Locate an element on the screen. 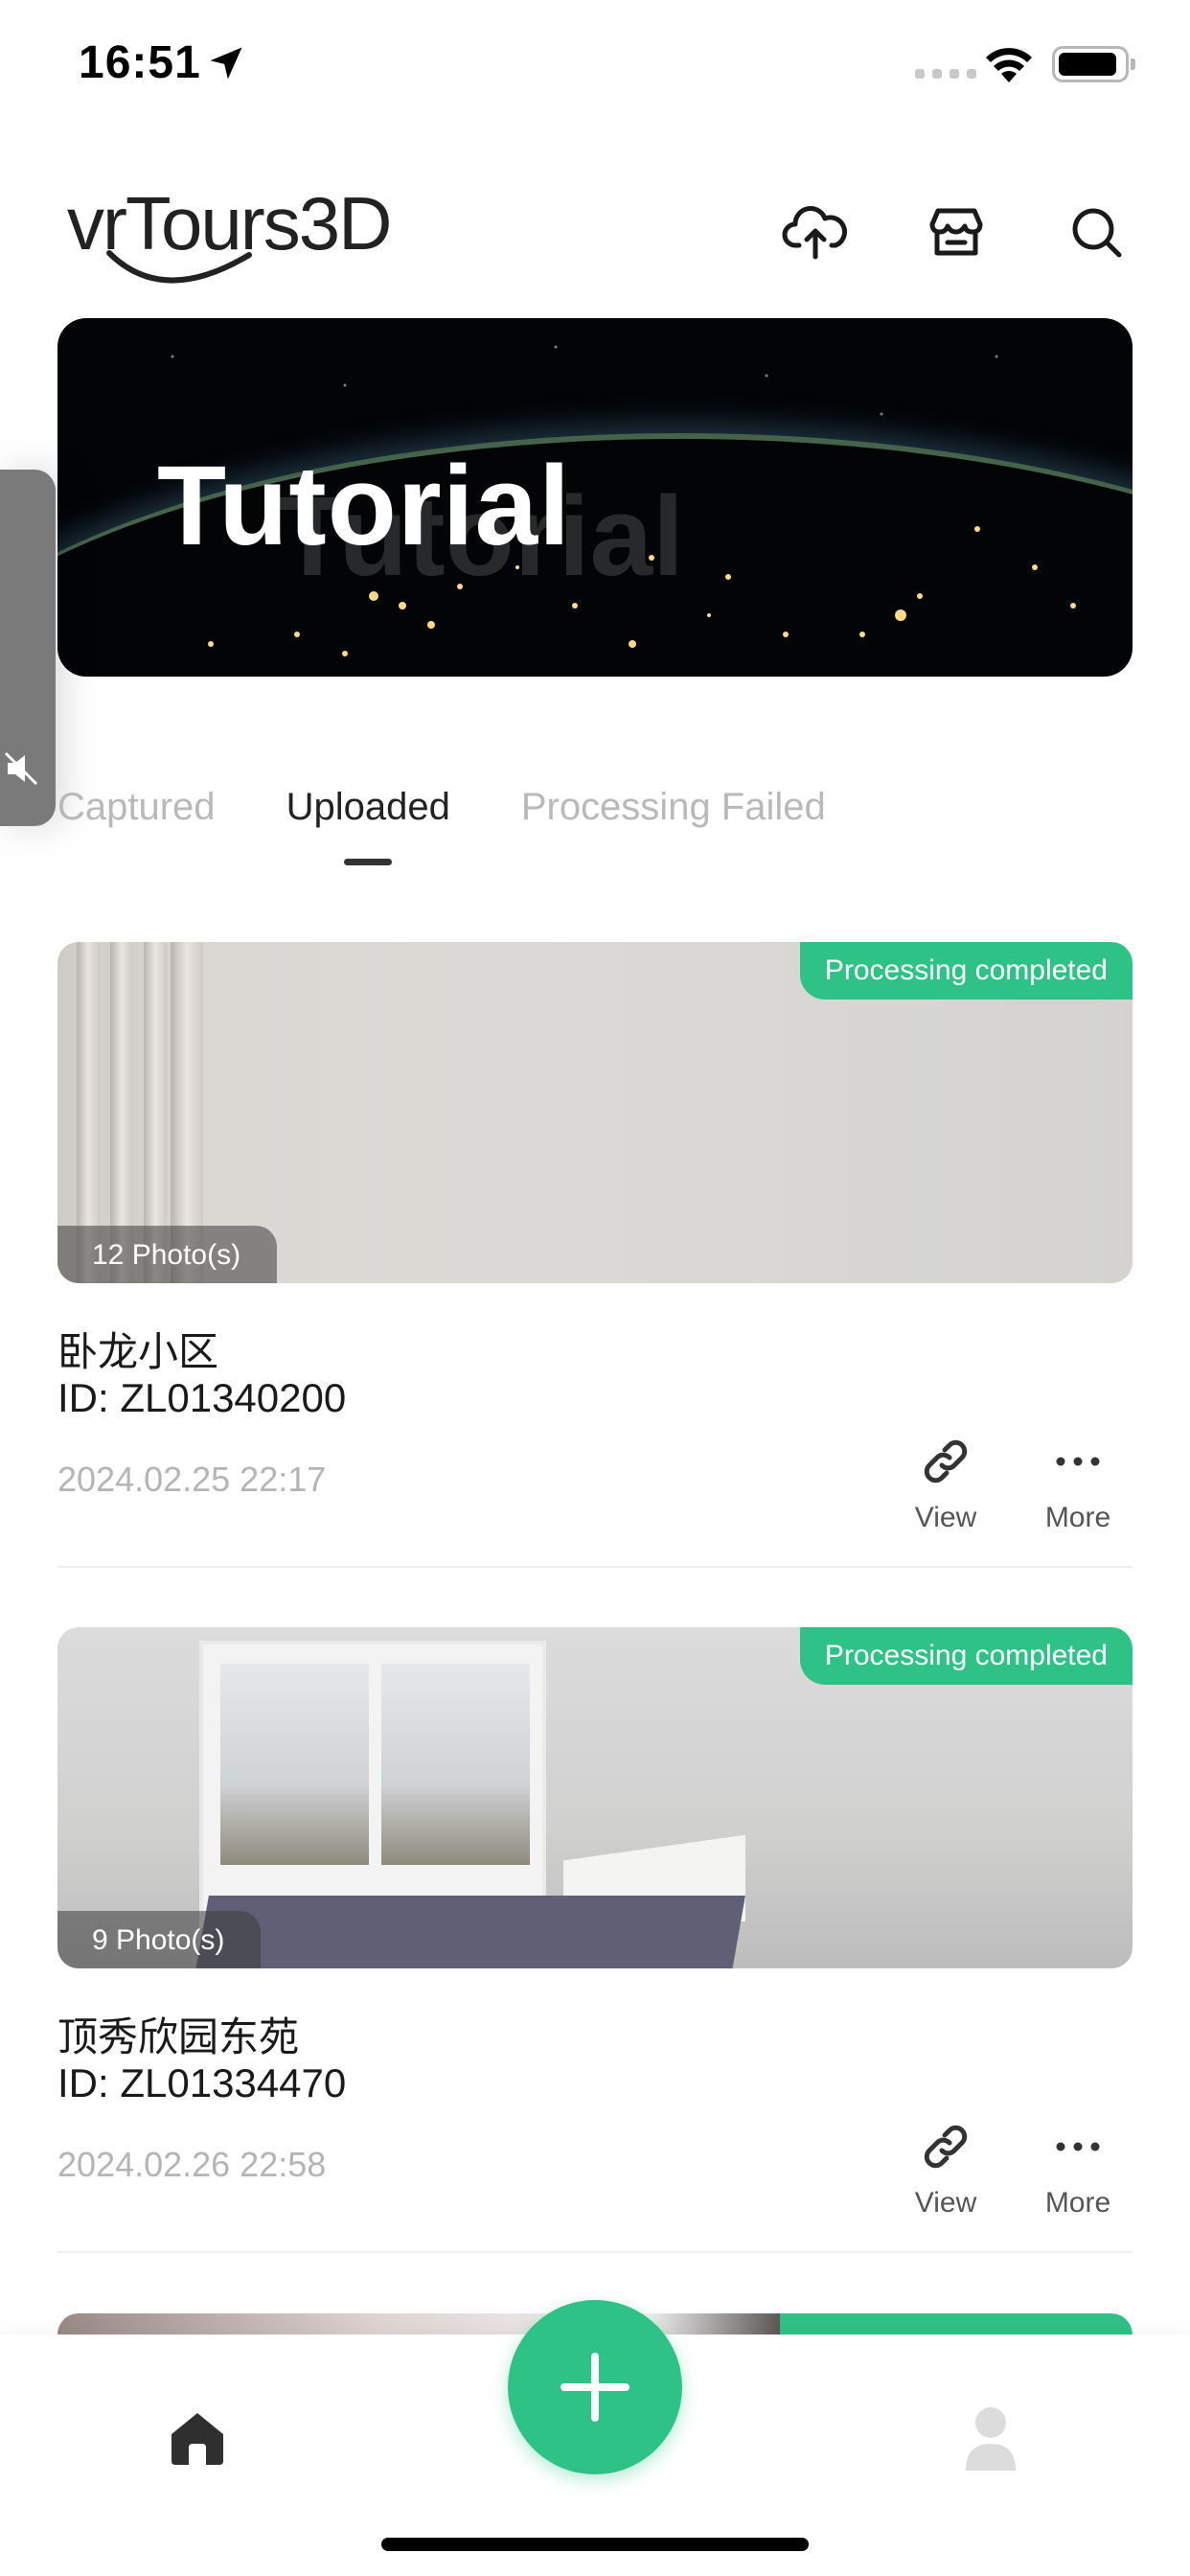 The width and height of the screenshot is (1190, 2576). search-icon is located at coordinates (1098, 232).